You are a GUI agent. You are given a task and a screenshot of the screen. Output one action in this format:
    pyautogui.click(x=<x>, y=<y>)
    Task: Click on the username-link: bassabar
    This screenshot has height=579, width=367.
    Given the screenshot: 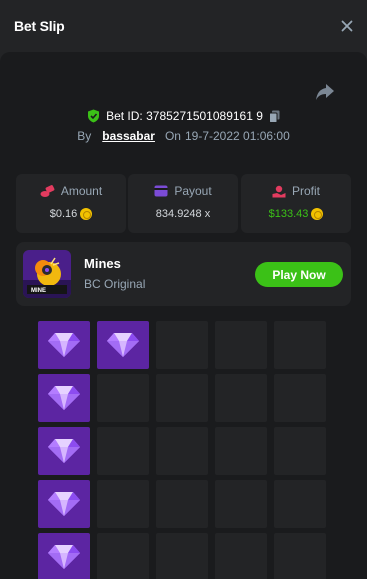 What is the action you would take?
    pyautogui.click(x=128, y=136)
    